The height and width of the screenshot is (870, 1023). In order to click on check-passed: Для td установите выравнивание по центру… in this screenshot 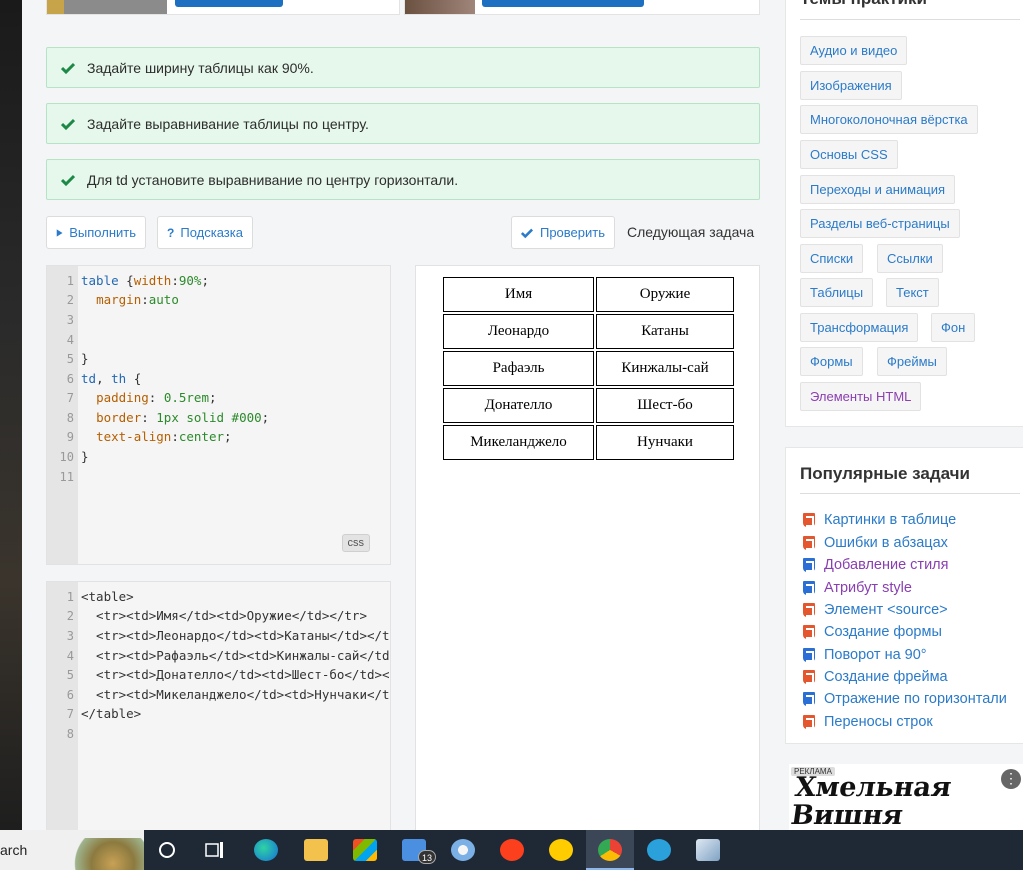, I will do `click(403, 179)`.